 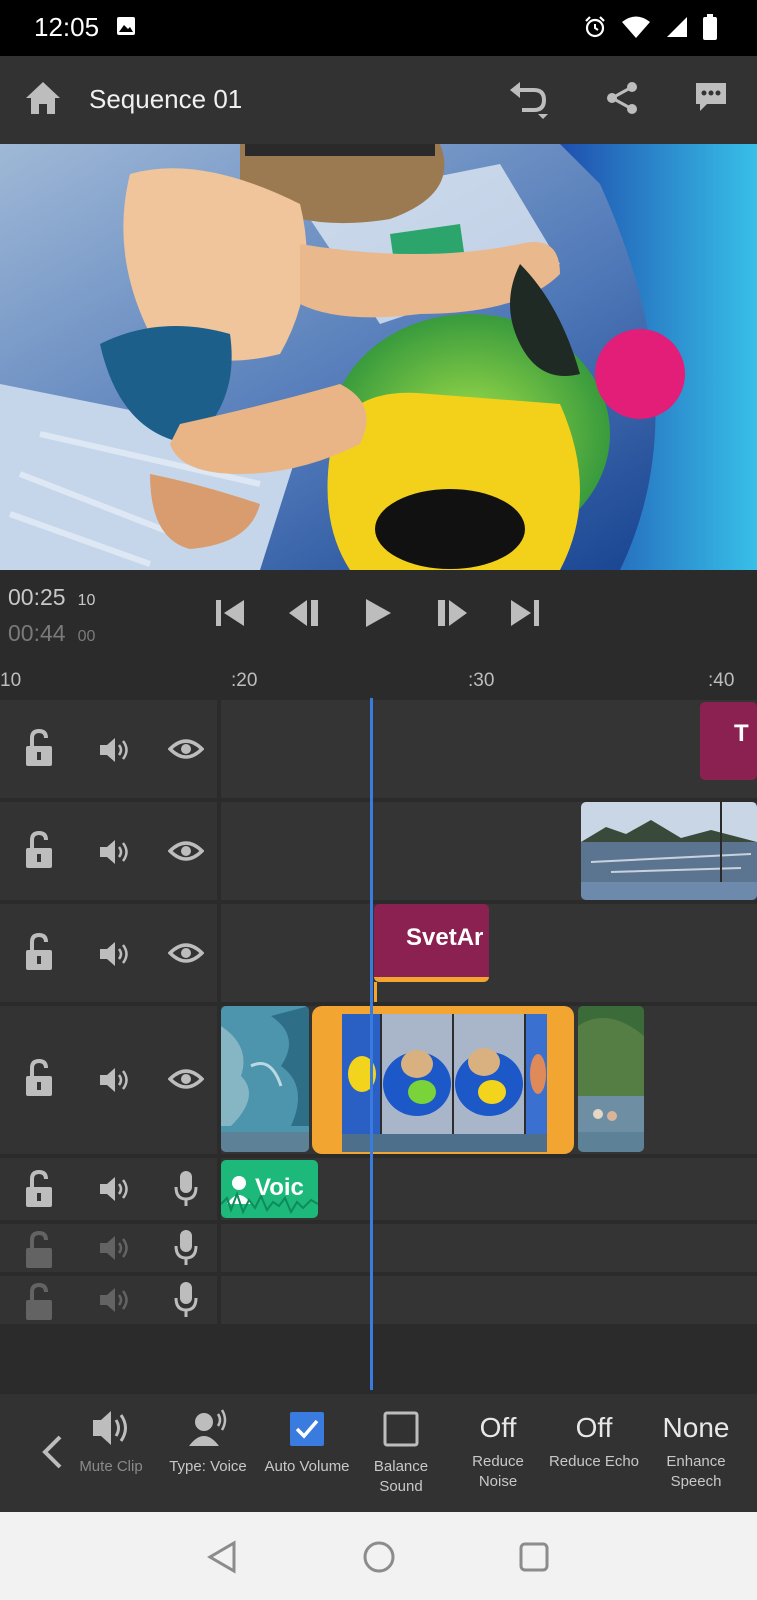 What do you see at coordinates (269, 1189) in the screenshot?
I see `voice-clip: Voic` at bounding box center [269, 1189].